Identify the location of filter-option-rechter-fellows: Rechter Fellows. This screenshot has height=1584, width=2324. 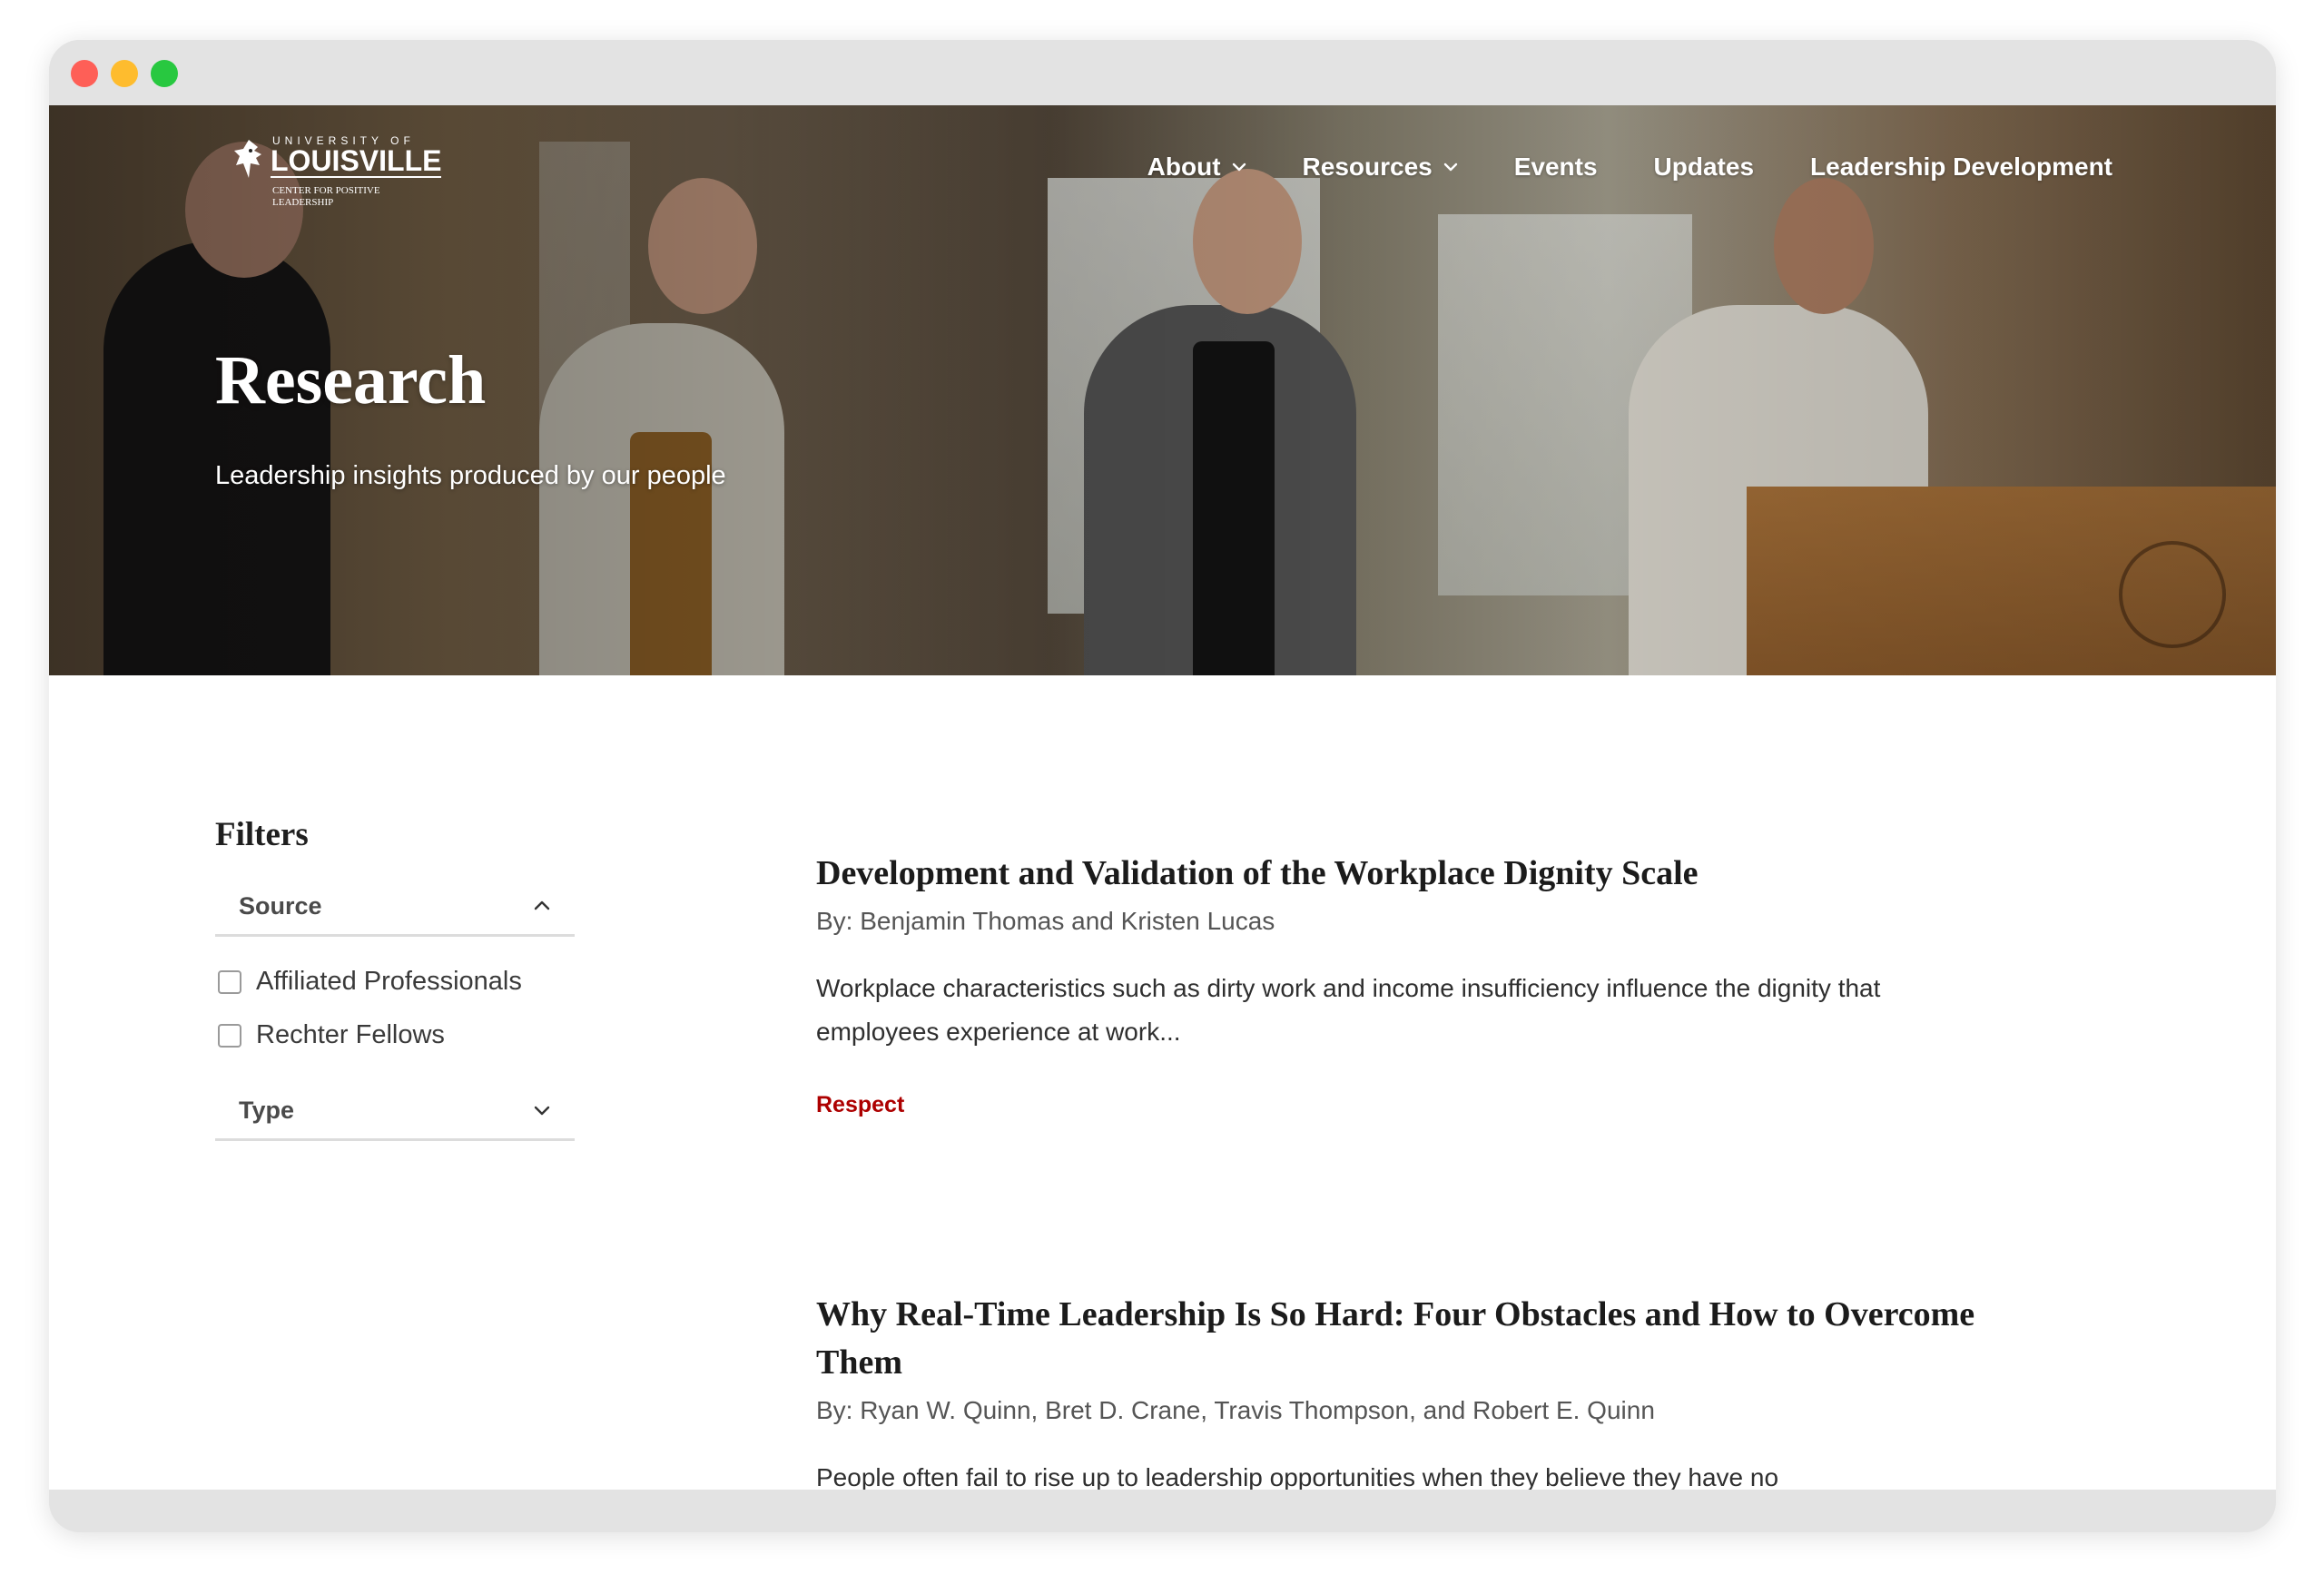
(395, 1035).